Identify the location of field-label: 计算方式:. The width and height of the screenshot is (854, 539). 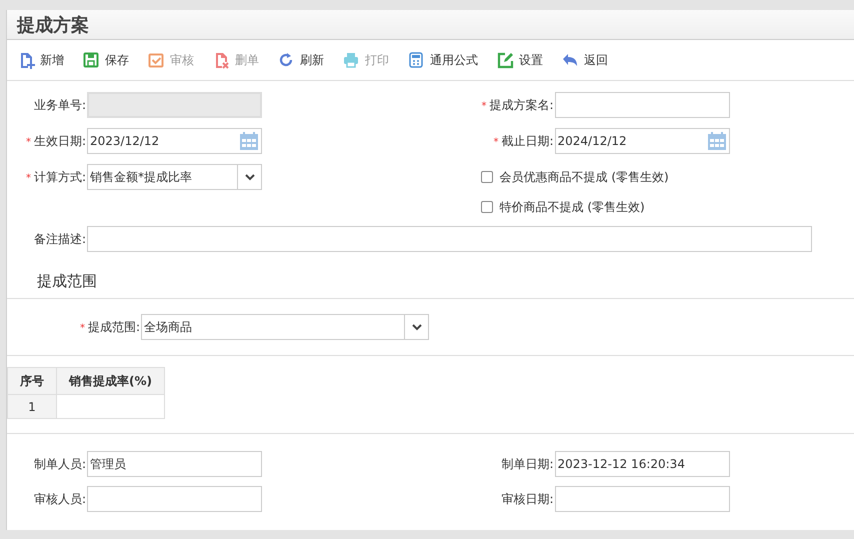
(60, 177).